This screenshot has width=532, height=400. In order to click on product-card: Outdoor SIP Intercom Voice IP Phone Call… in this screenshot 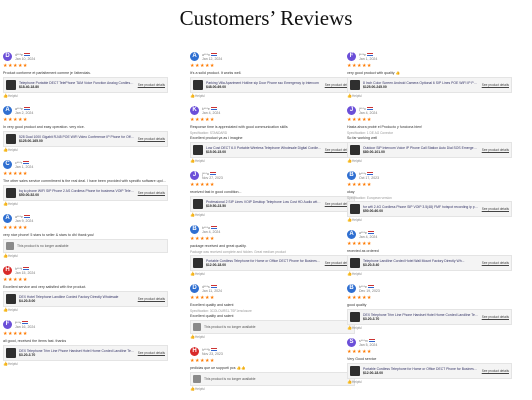, I will do `click(429, 150)`.